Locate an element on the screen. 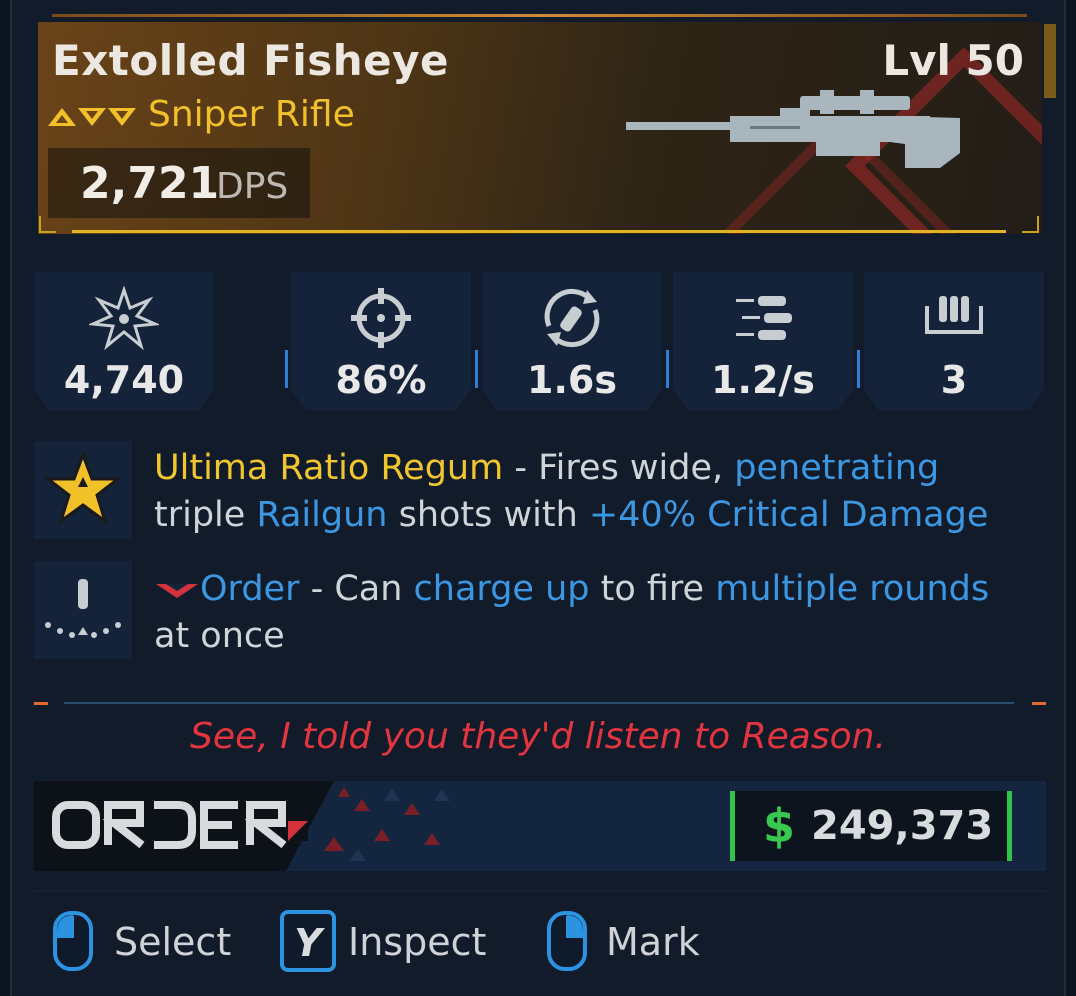 The height and width of the screenshot is (996, 1076). prompt-label: Inspect is located at coordinates (417, 942).